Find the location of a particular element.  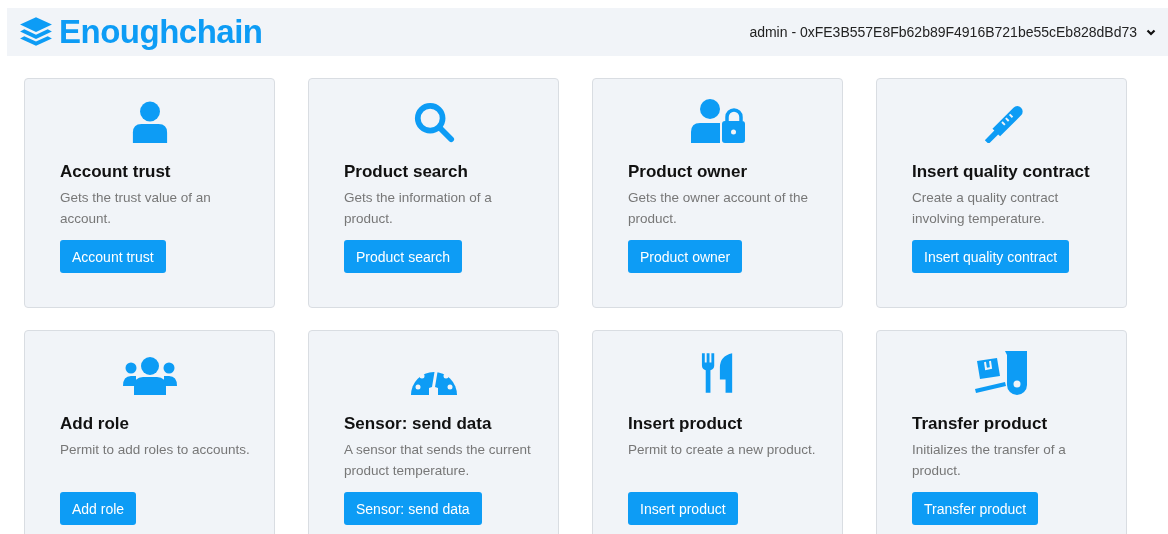

action-button: Product owner is located at coordinates (685, 256).